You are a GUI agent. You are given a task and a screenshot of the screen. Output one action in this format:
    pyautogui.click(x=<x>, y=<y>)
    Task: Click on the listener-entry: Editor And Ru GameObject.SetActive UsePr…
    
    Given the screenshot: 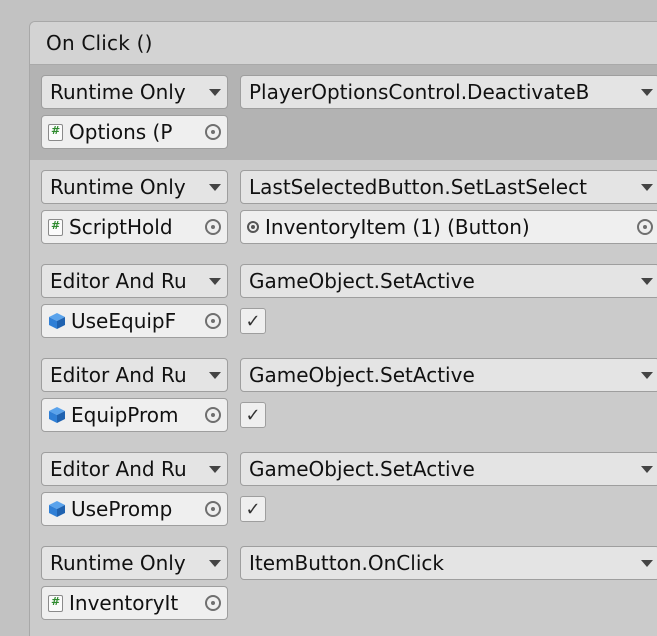 What is the action you would take?
    pyautogui.click(x=343, y=489)
    